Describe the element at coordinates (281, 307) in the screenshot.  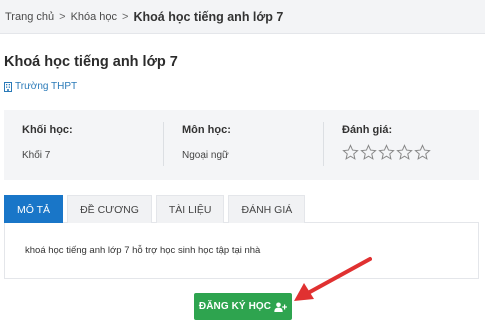
I see `user-plus-icon` at that location.